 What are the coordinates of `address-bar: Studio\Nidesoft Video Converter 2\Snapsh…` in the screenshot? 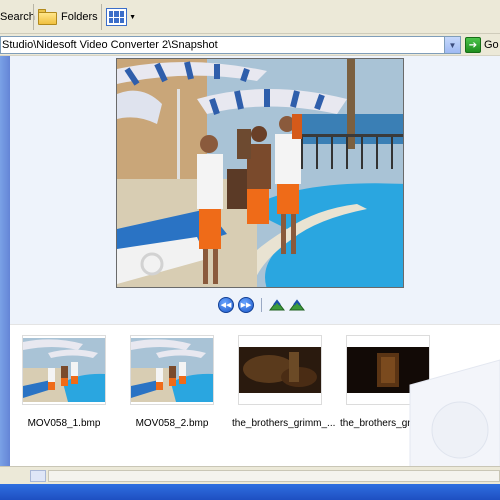 It's located at (250, 45).